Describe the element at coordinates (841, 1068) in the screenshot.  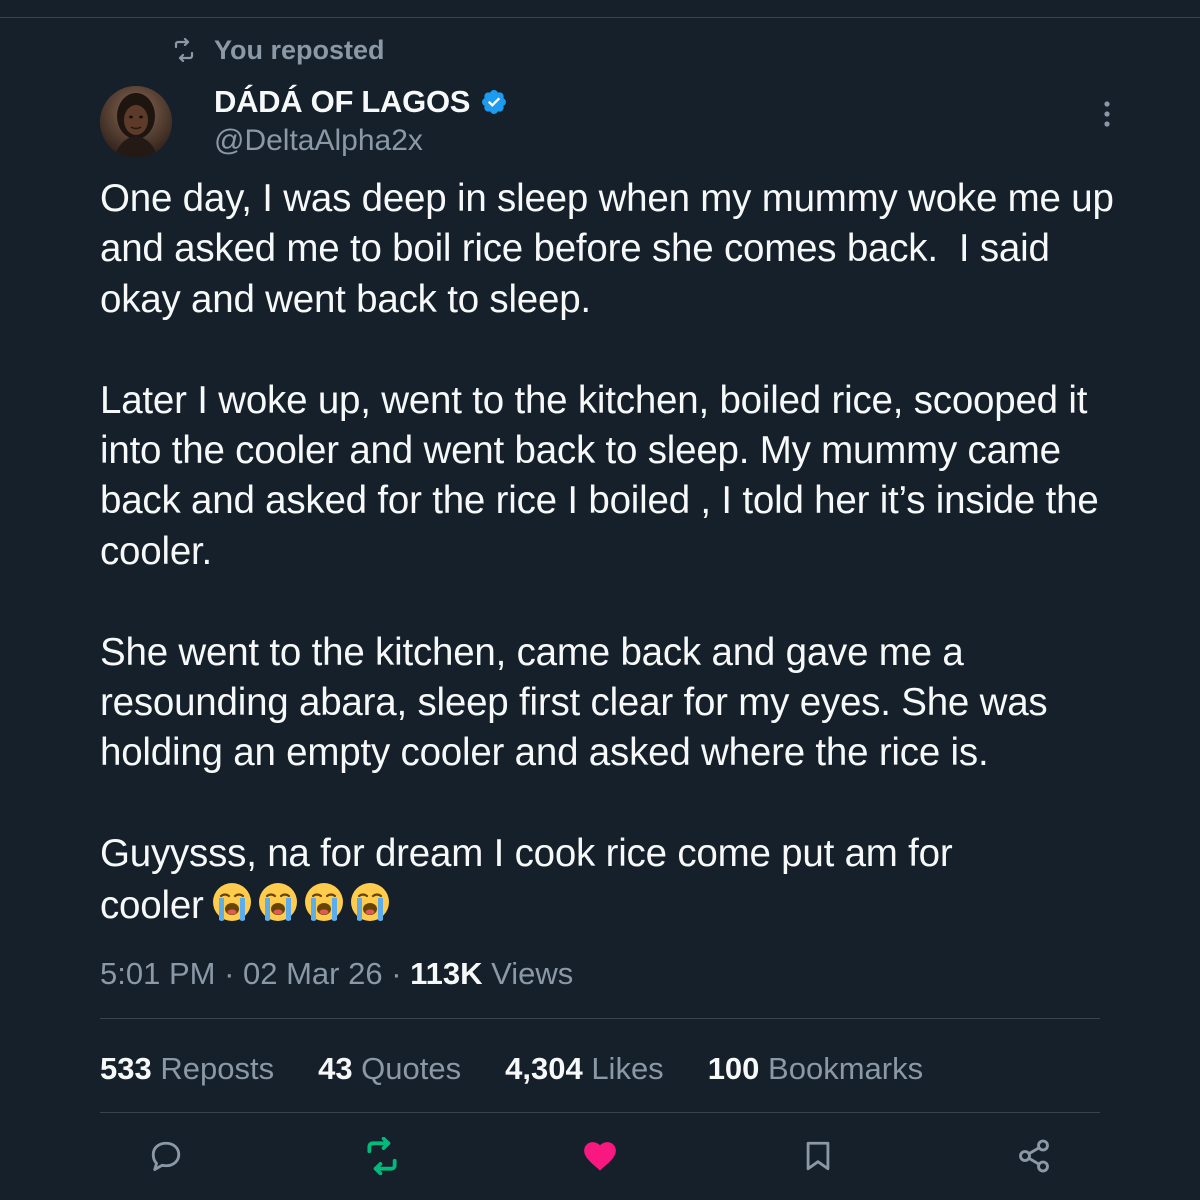
I see `stat-label: Bookmarks` at that location.